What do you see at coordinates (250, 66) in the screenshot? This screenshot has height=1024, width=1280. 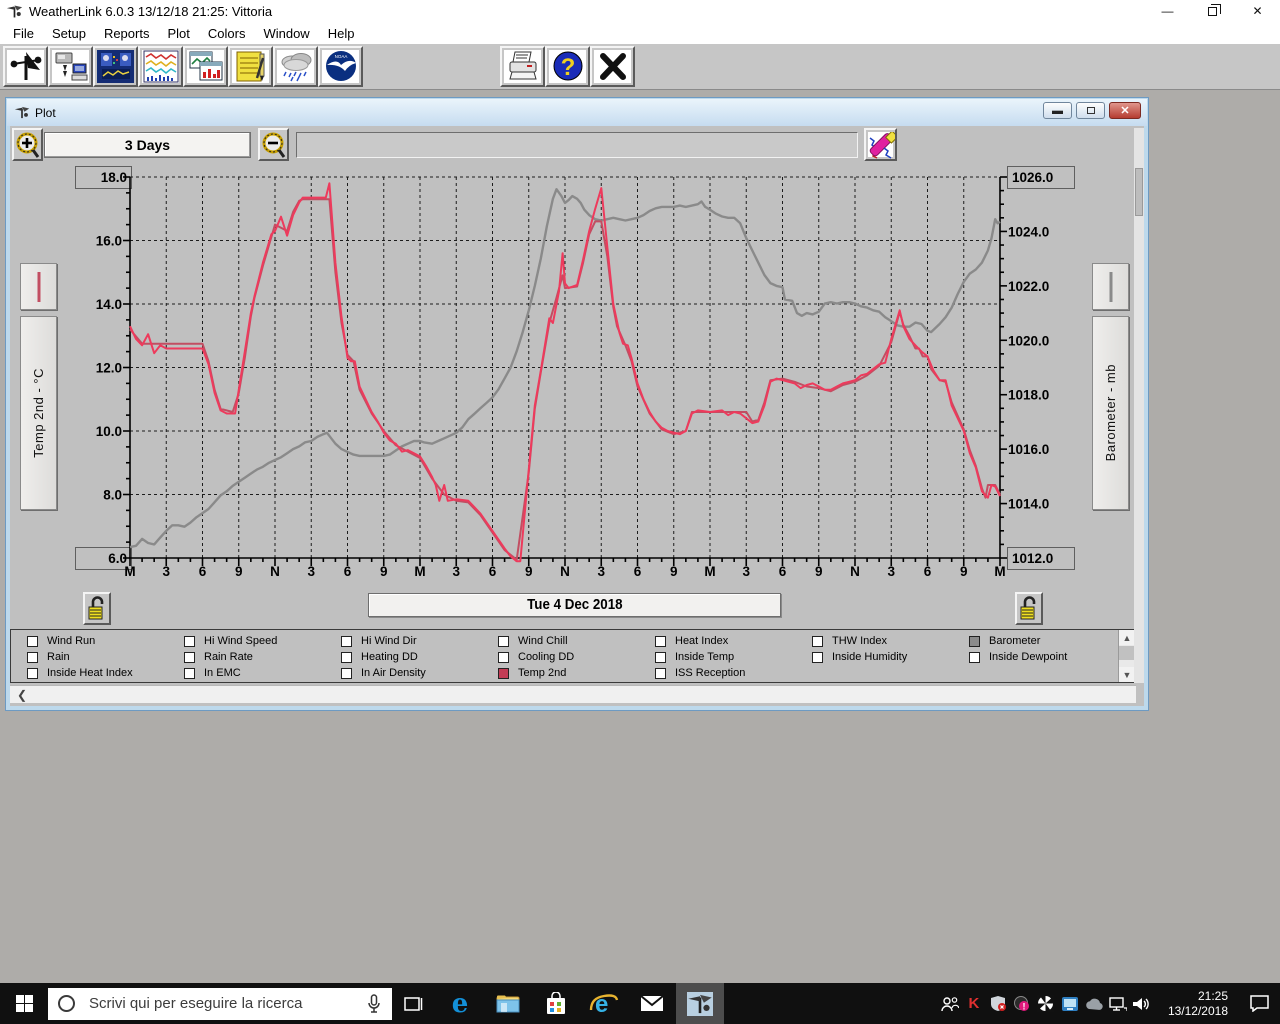 I see `notes-button` at bounding box center [250, 66].